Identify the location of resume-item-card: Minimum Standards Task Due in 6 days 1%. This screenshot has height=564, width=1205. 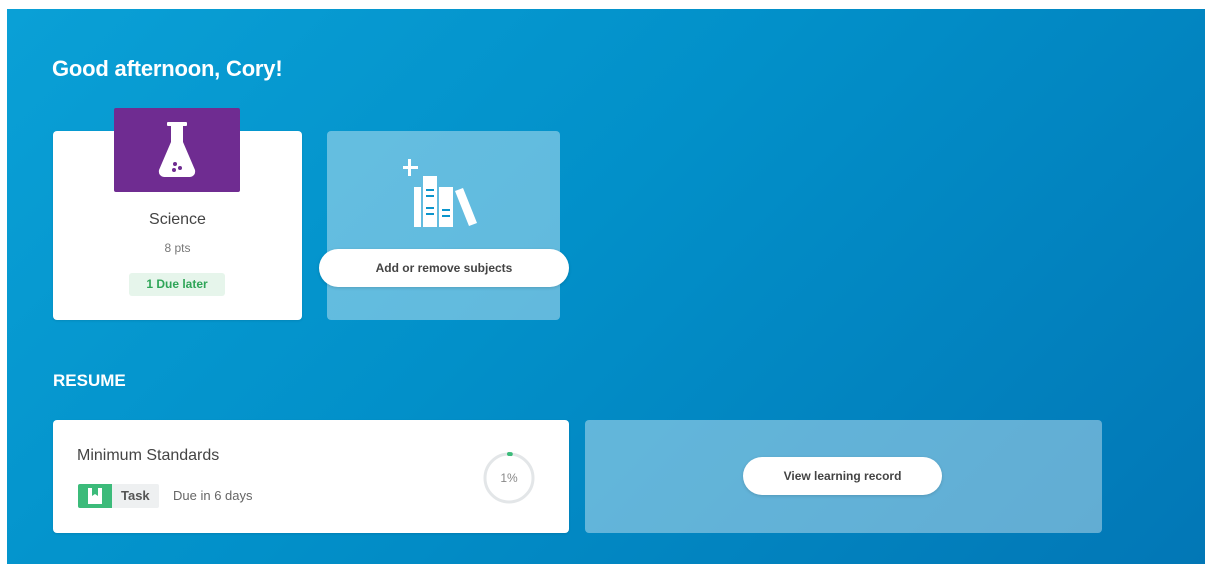
(311, 476).